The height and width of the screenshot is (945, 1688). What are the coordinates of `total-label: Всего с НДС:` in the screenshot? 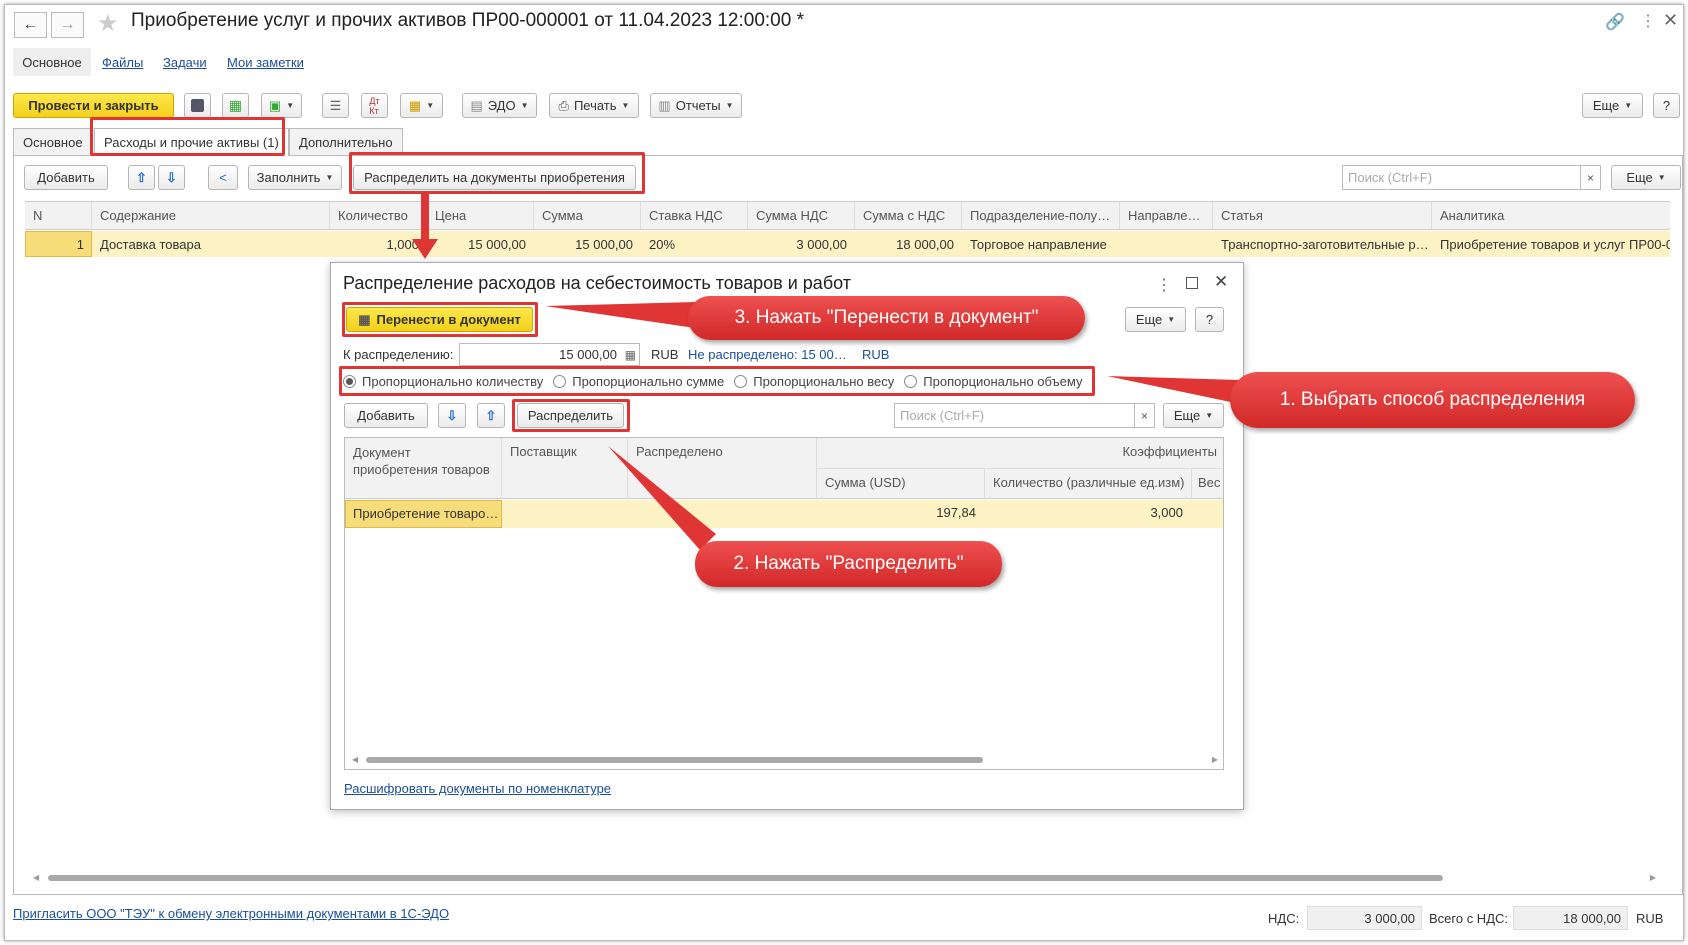 It's located at (1469, 918).